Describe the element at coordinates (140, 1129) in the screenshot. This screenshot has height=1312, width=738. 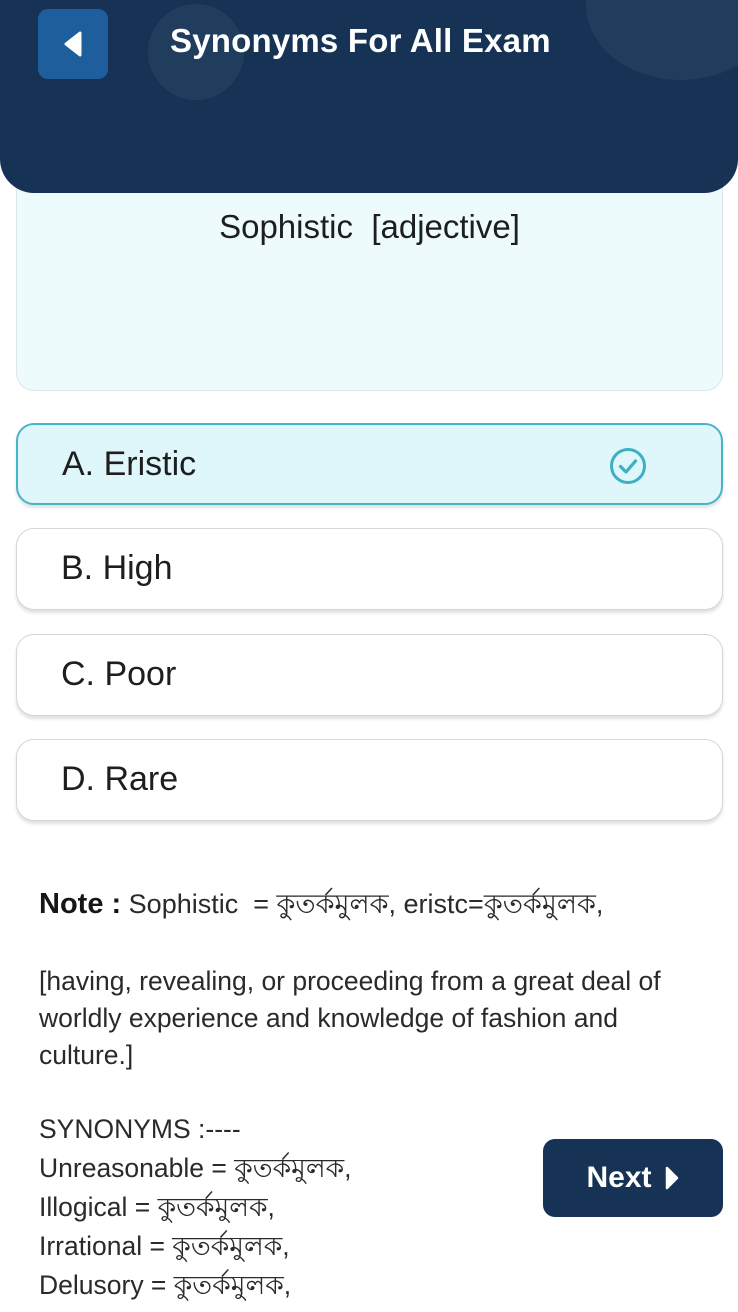
I see `synonyms-heading: SYNONYMS :----` at that location.